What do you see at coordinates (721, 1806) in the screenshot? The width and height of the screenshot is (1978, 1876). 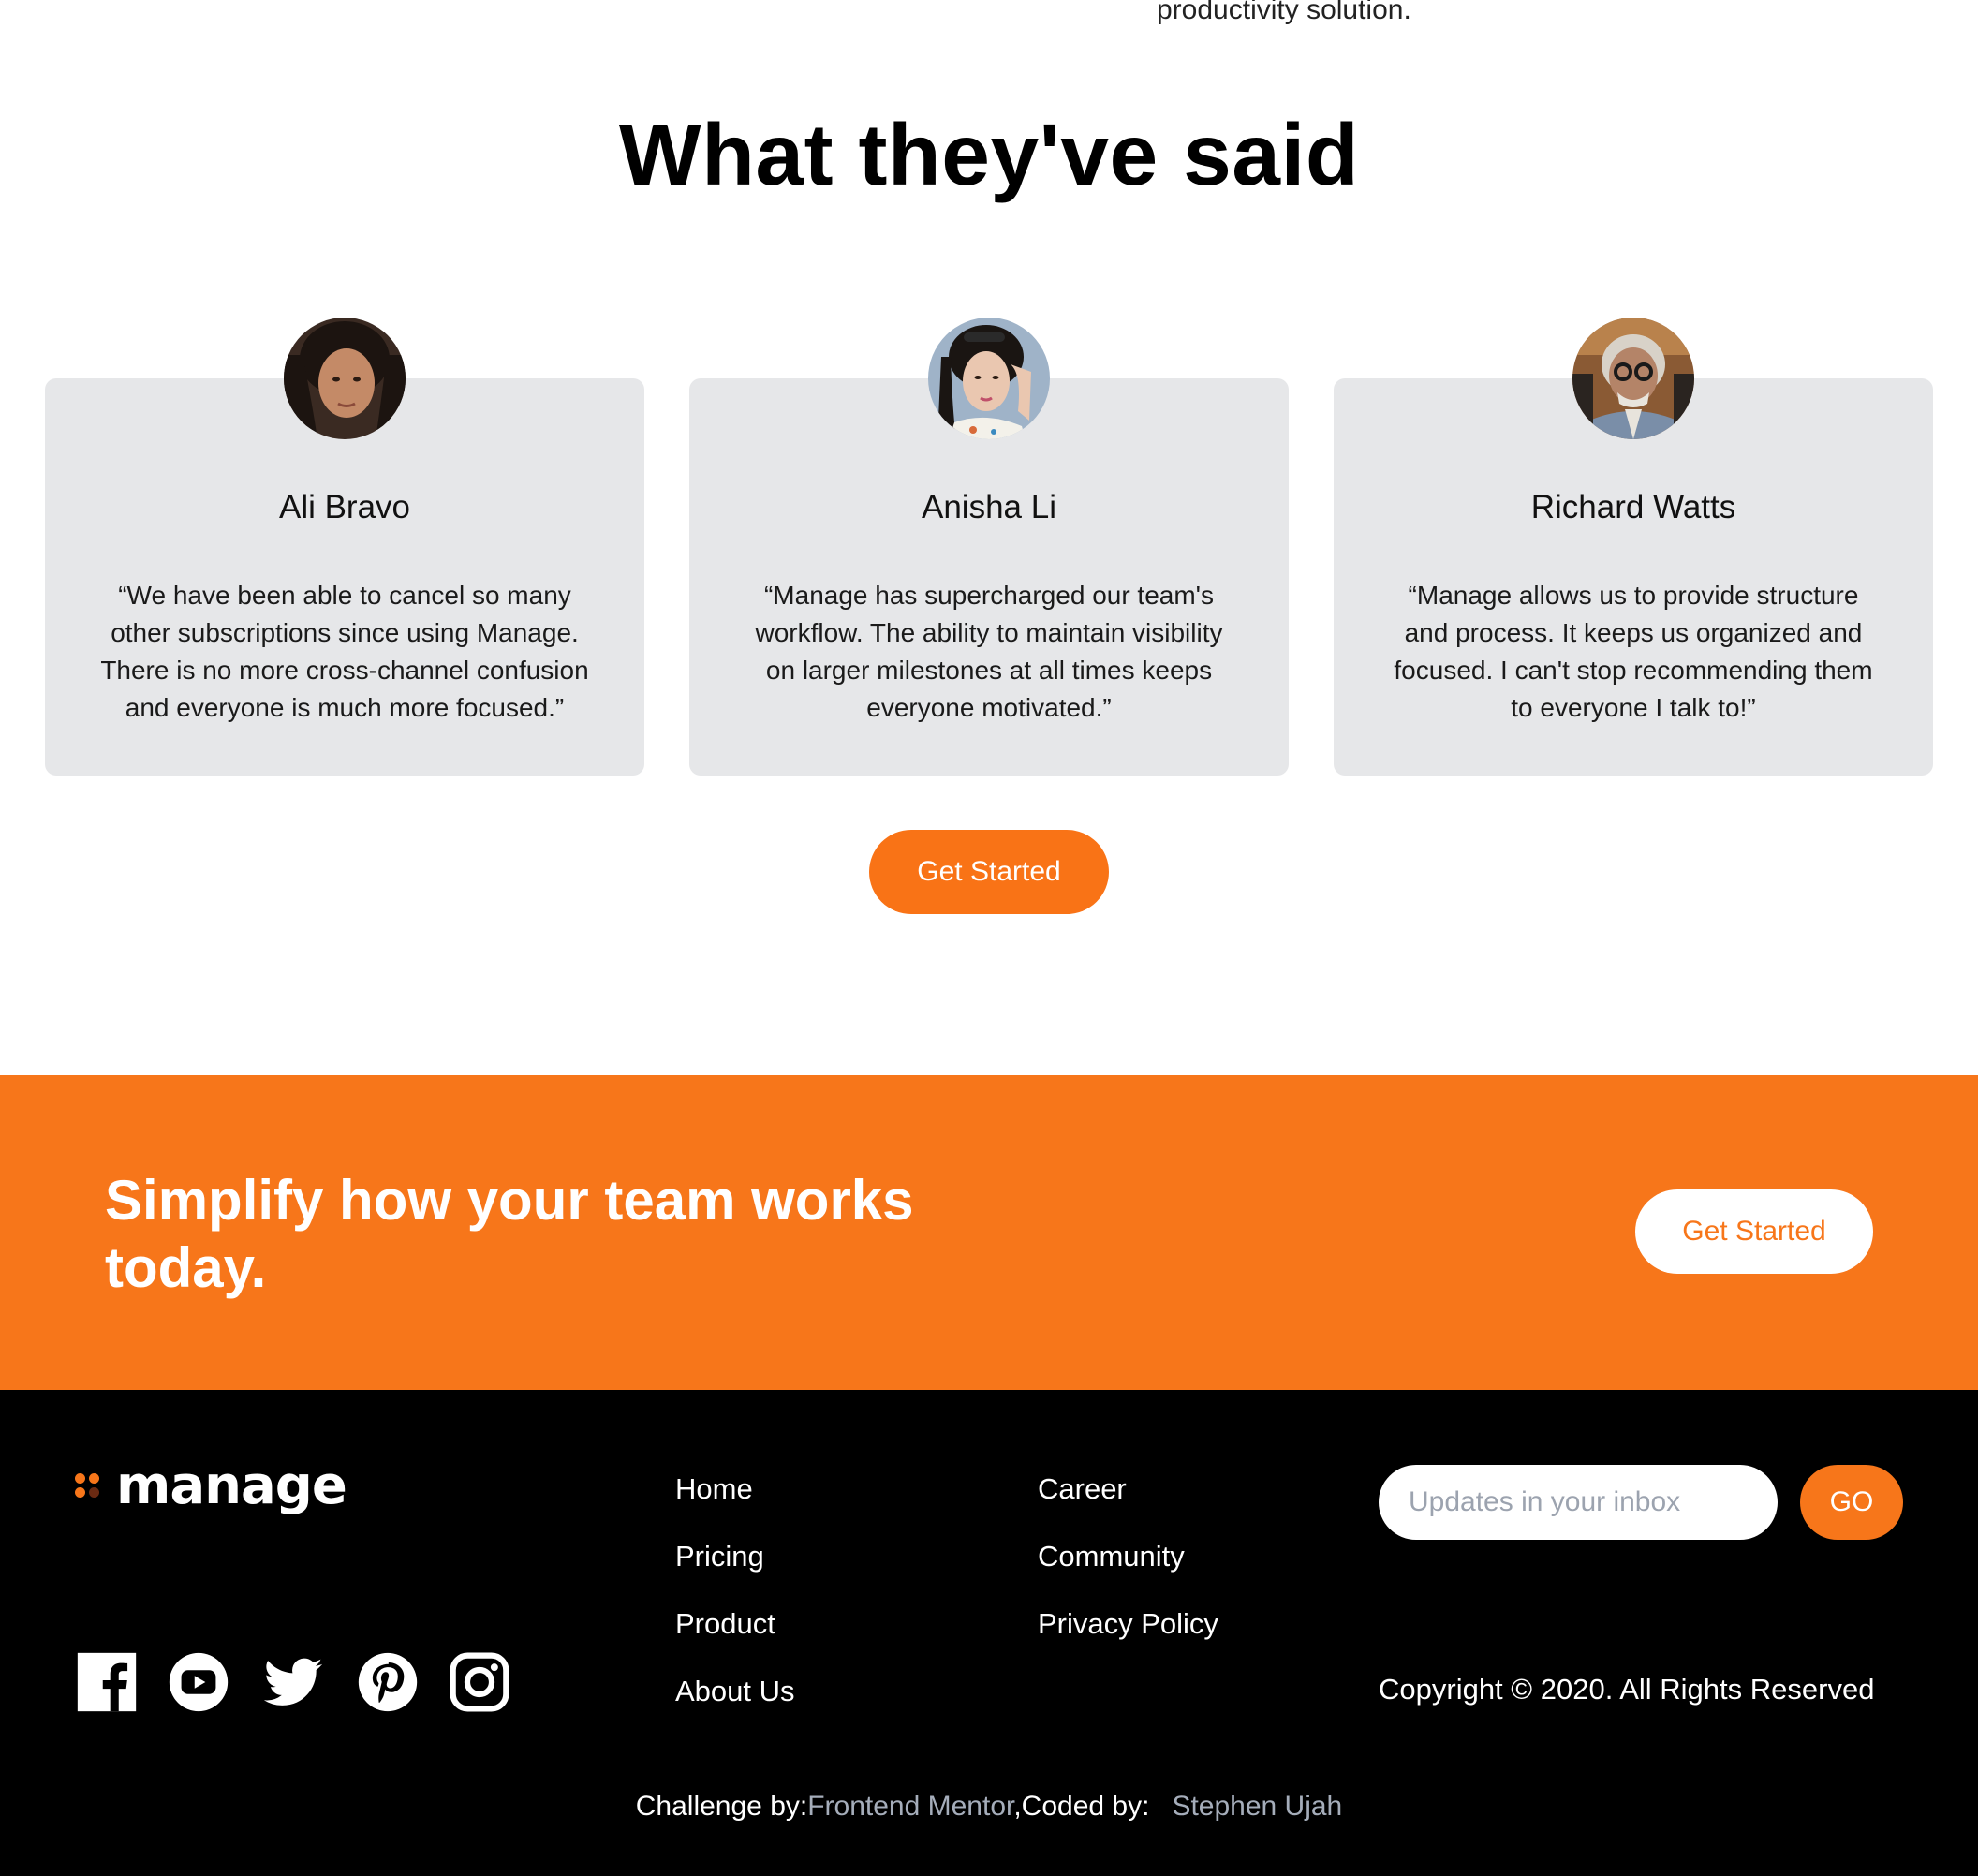 I see `attribution-challenge-label: Challenge by:` at bounding box center [721, 1806].